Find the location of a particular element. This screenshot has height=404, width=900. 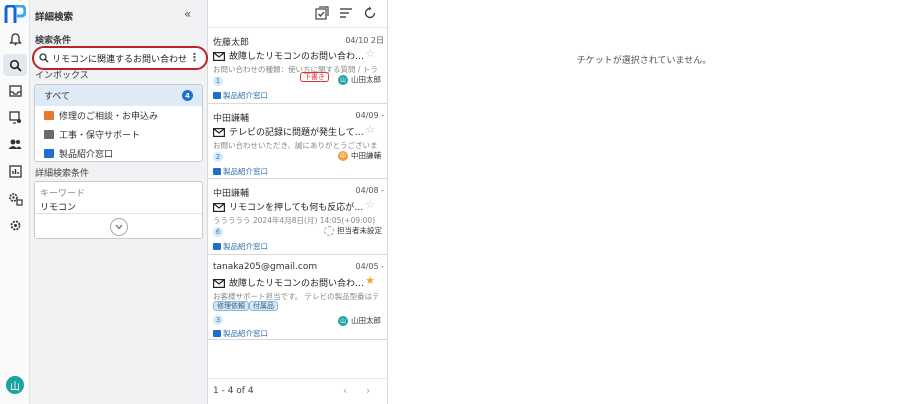

message-count: 2 is located at coordinates (218, 157).